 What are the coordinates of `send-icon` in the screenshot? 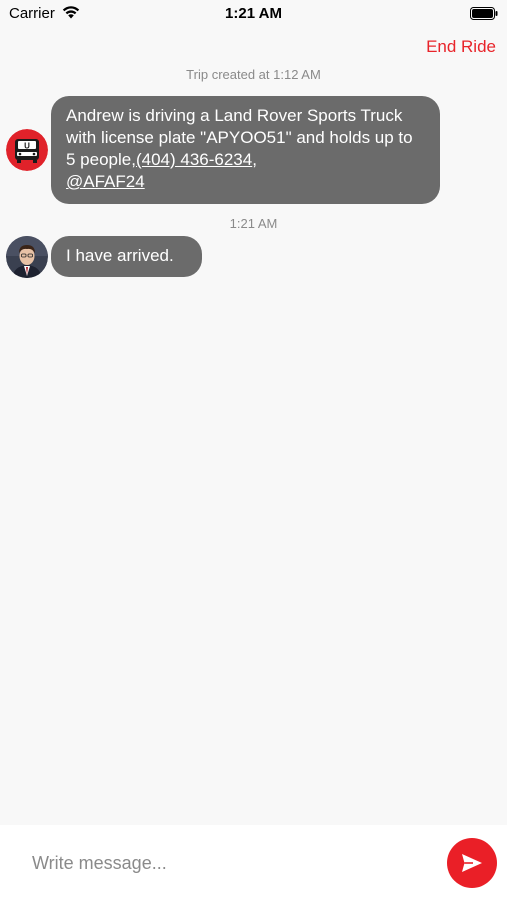 It's located at (472, 863).